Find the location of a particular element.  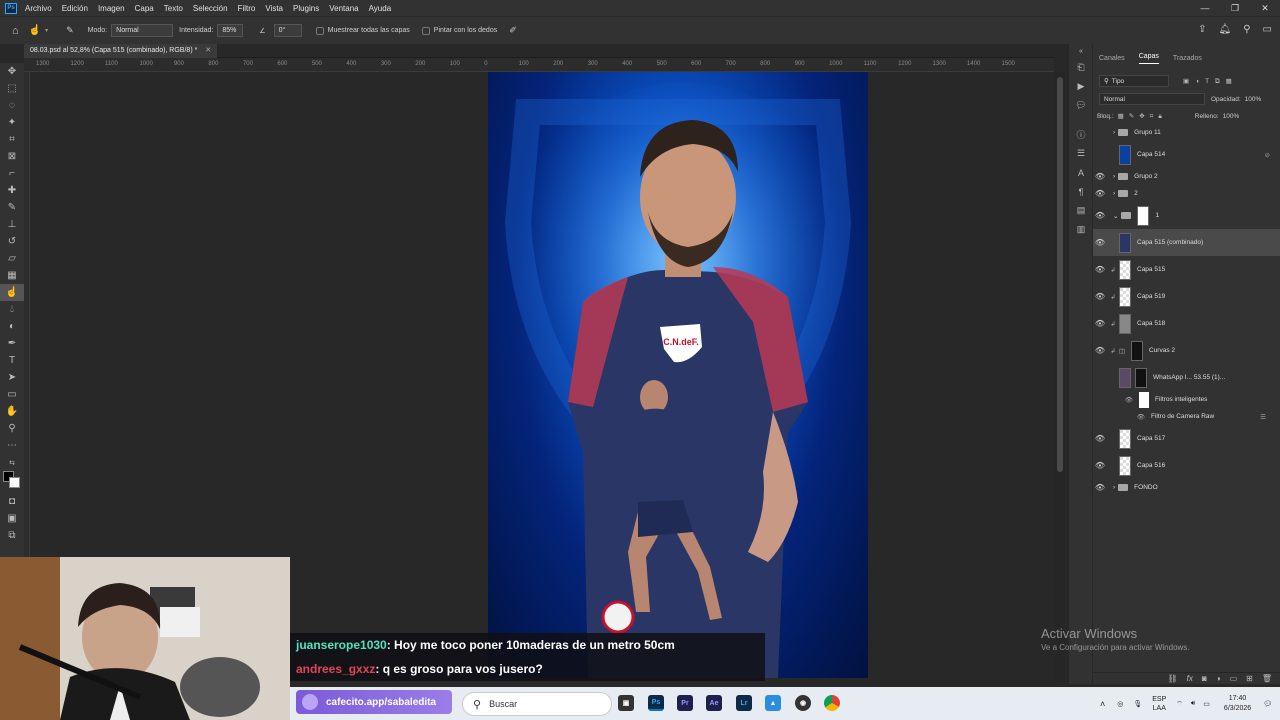

layer-row: 👁︎ ↲ ◫ Curvas 2 is located at coordinates (1186, 350).